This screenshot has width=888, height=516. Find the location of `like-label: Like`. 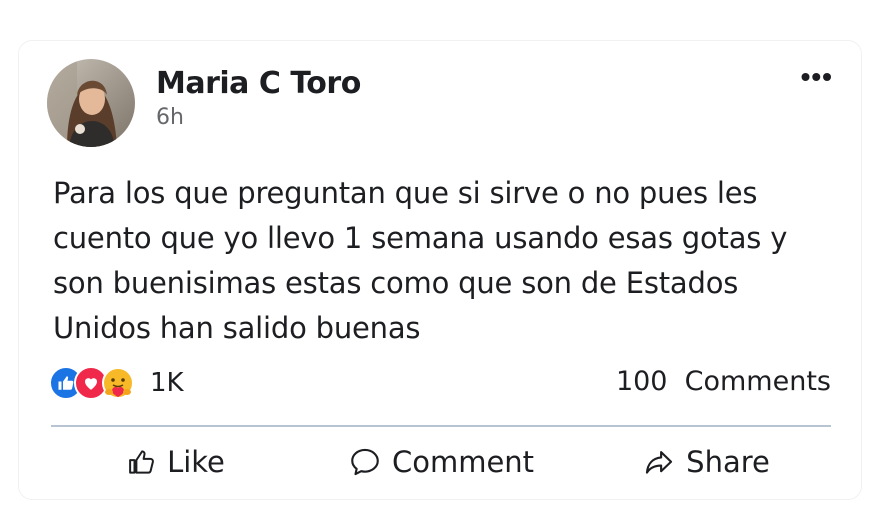

like-label: Like is located at coordinates (196, 462).